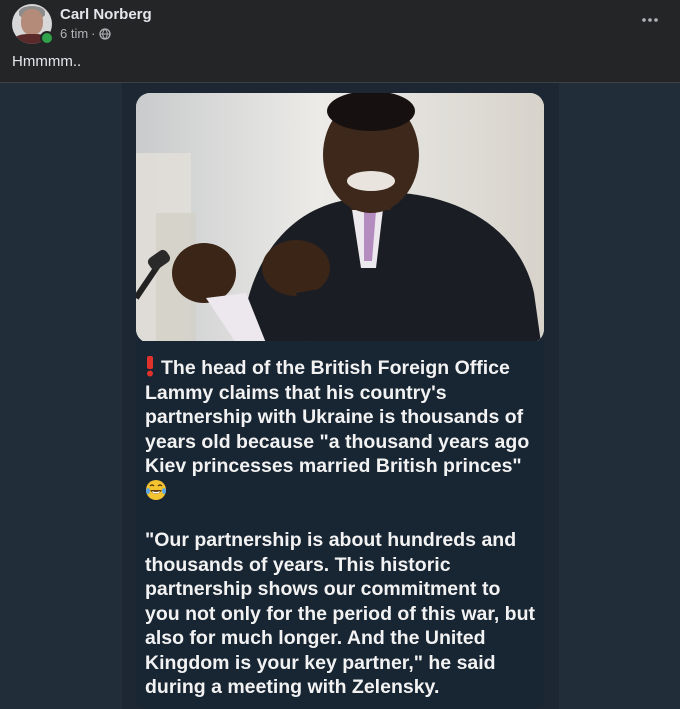  Describe the element at coordinates (340, 41) in the screenshot. I see `post-header: Carl Norberg 6 tim · Hmmmm..` at that location.